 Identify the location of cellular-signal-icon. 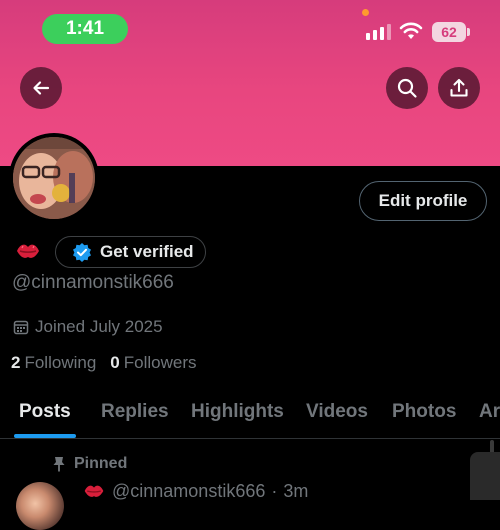
(378, 31).